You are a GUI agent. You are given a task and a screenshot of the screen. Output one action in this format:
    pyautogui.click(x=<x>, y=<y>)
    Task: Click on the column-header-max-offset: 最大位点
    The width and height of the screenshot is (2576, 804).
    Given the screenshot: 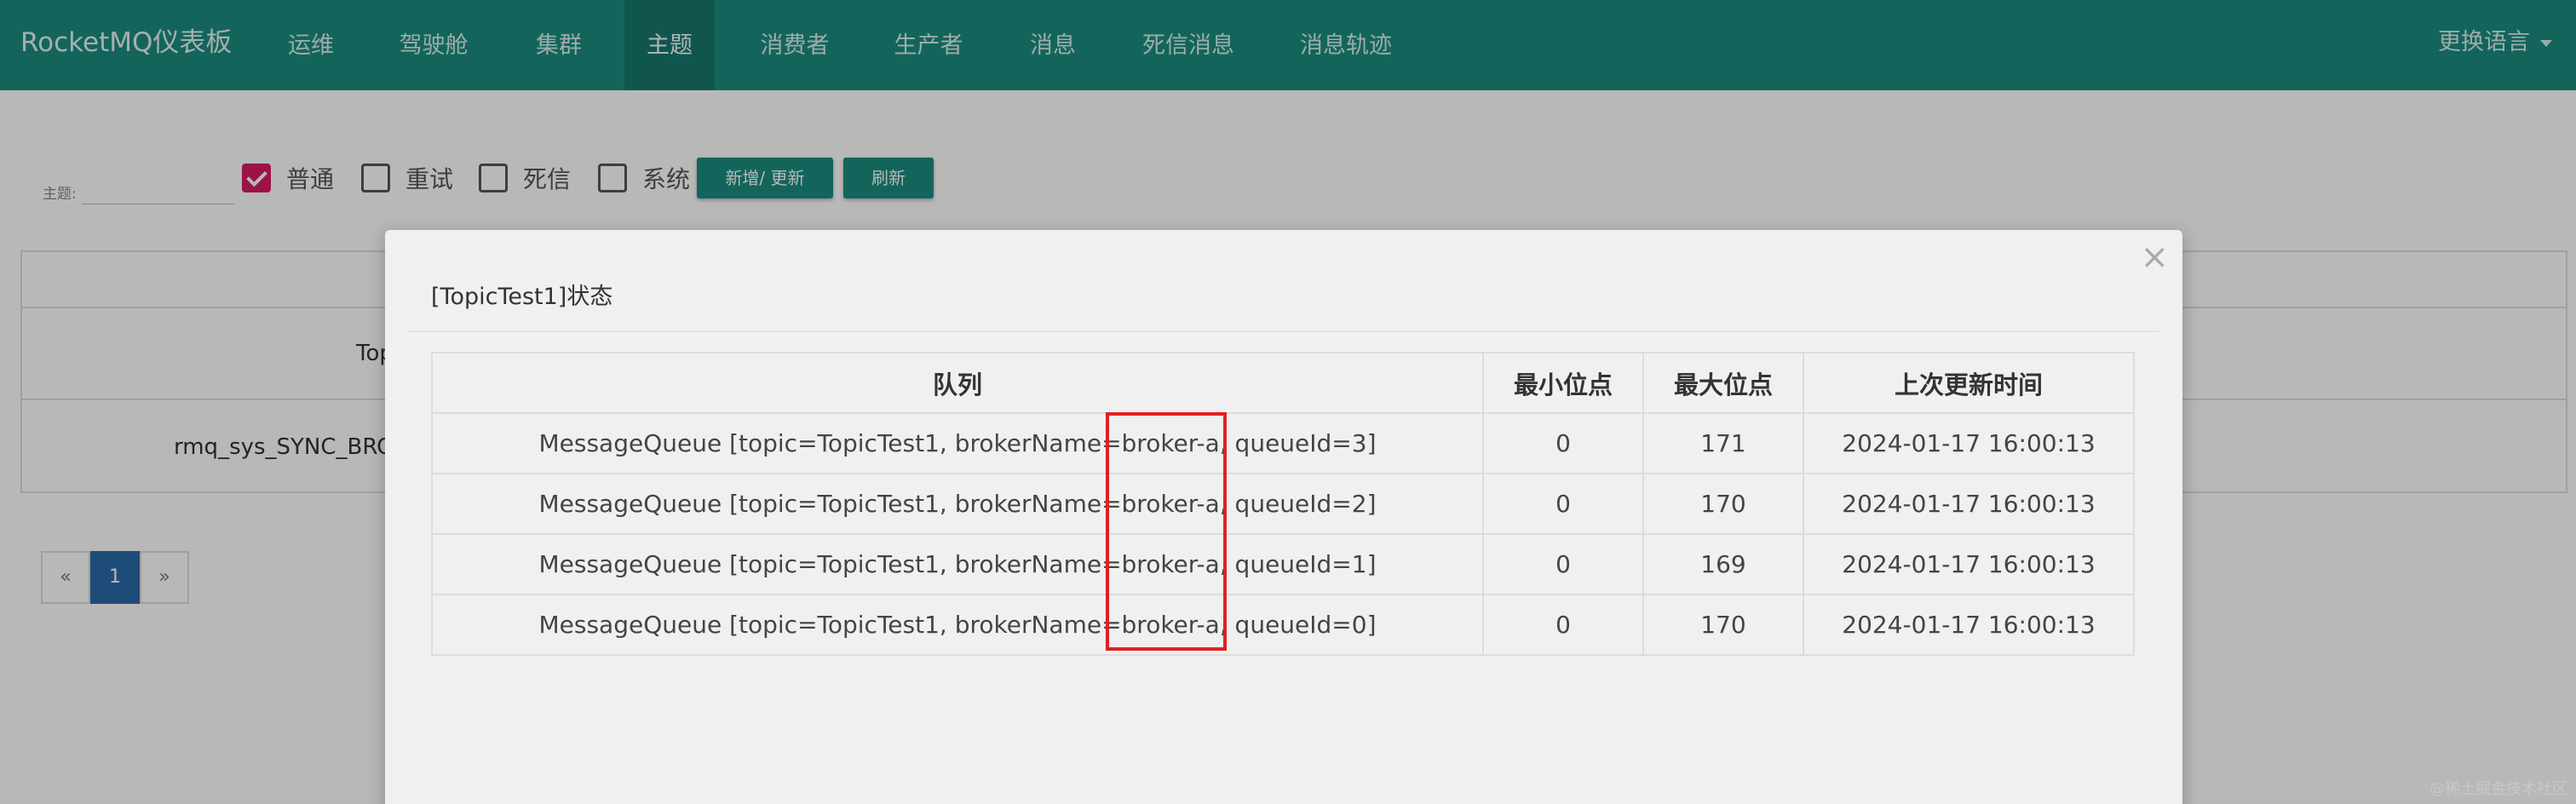 What is the action you would take?
    pyautogui.click(x=1723, y=383)
    